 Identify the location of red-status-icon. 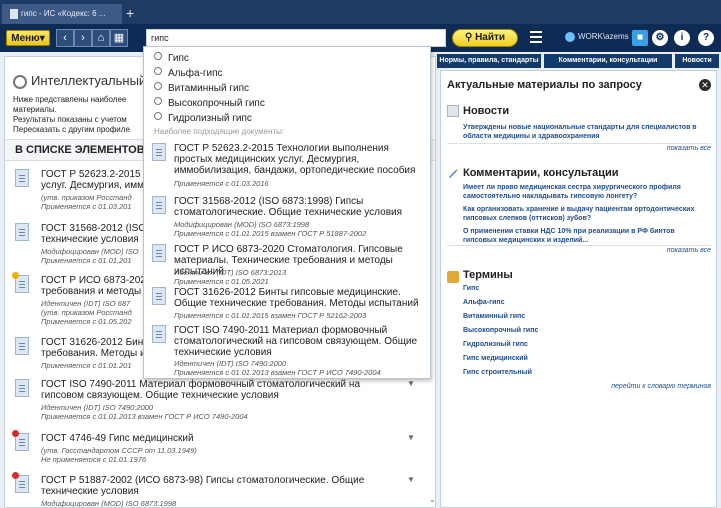
(15, 475).